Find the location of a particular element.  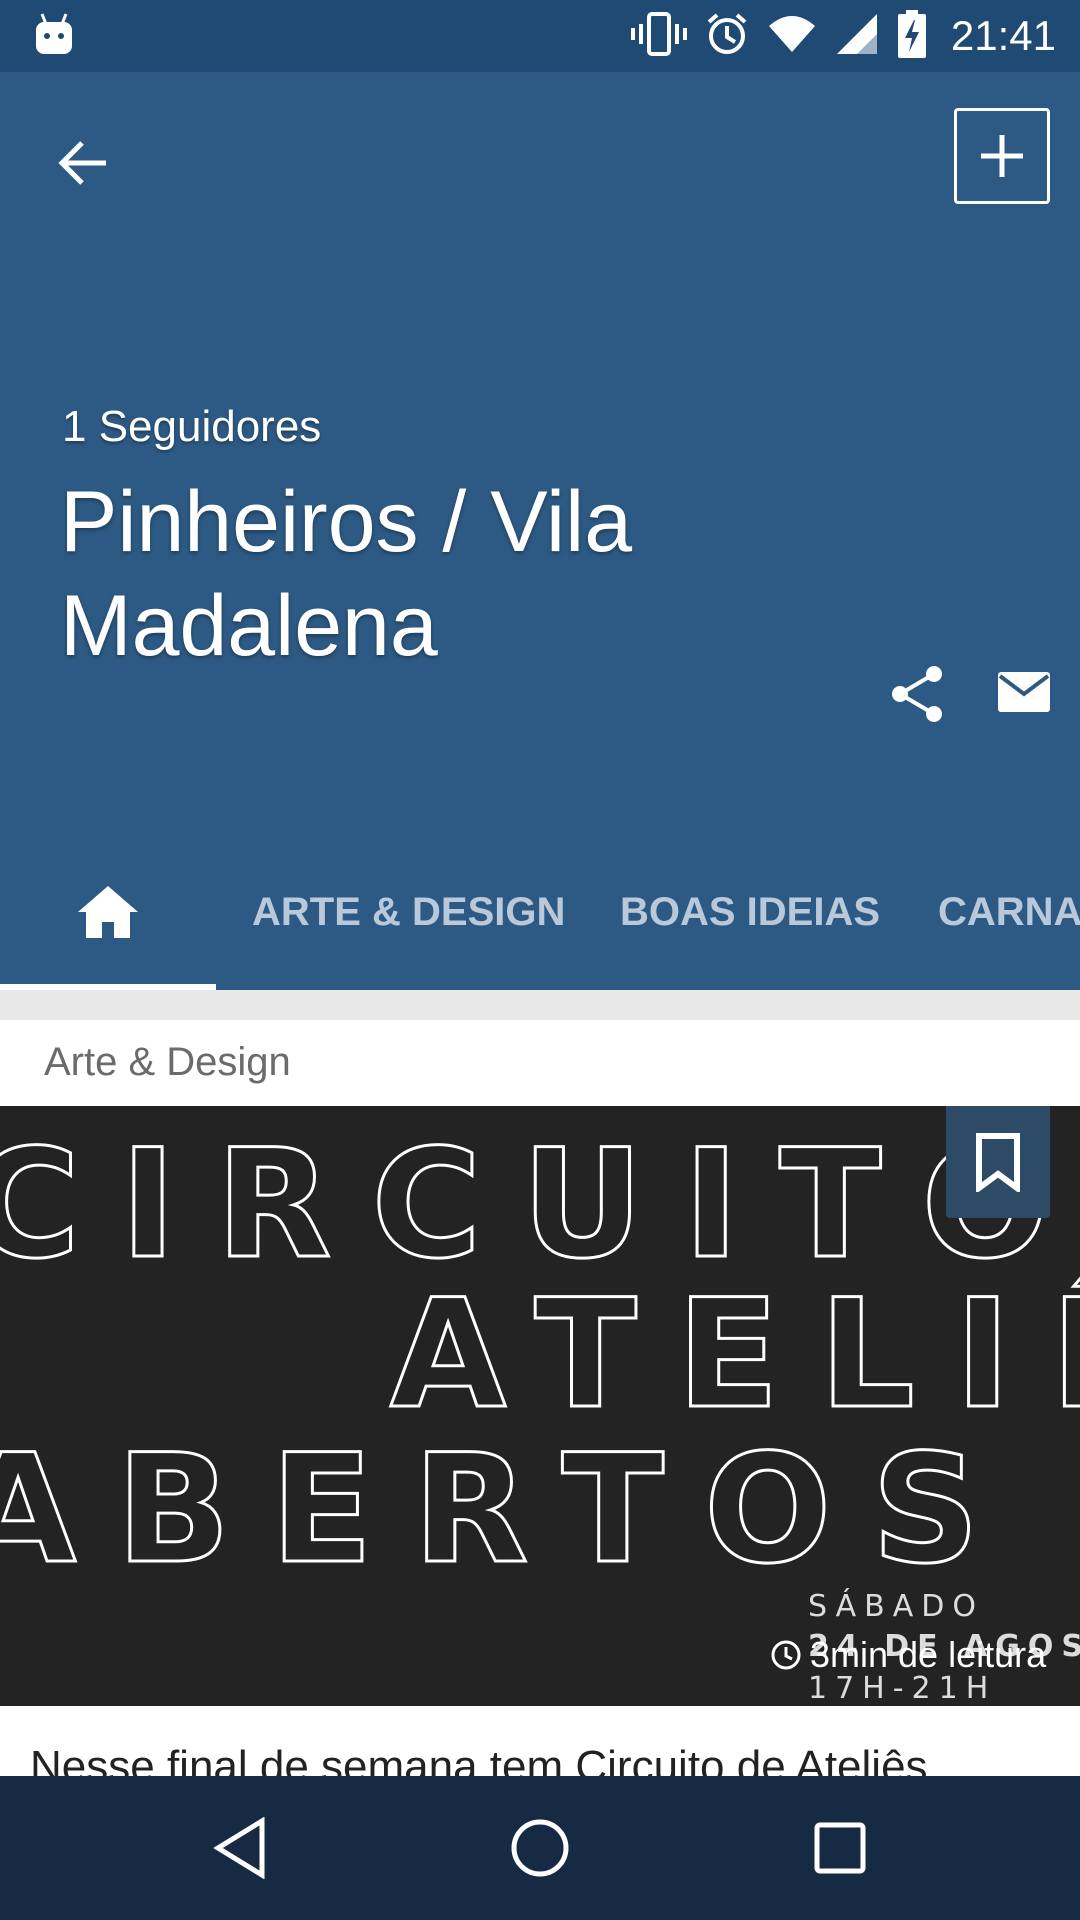

email-button is located at coordinates (1024, 694).